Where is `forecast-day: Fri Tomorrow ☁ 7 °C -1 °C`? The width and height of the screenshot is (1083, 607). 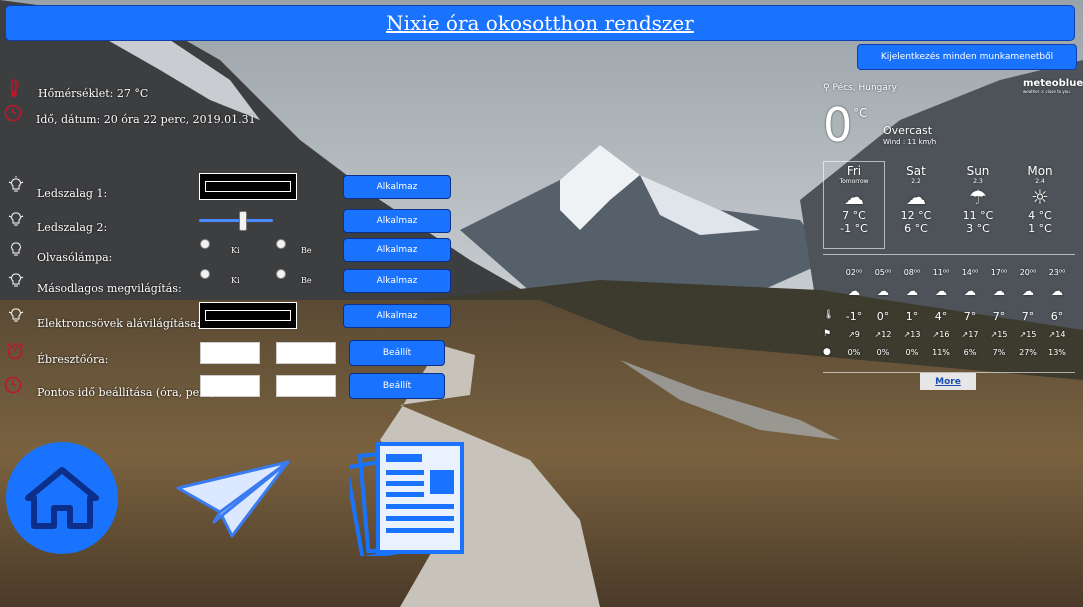 forecast-day: Fri Tomorrow ☁ 7 °C -1 °C is located at coordinates (854, 199).